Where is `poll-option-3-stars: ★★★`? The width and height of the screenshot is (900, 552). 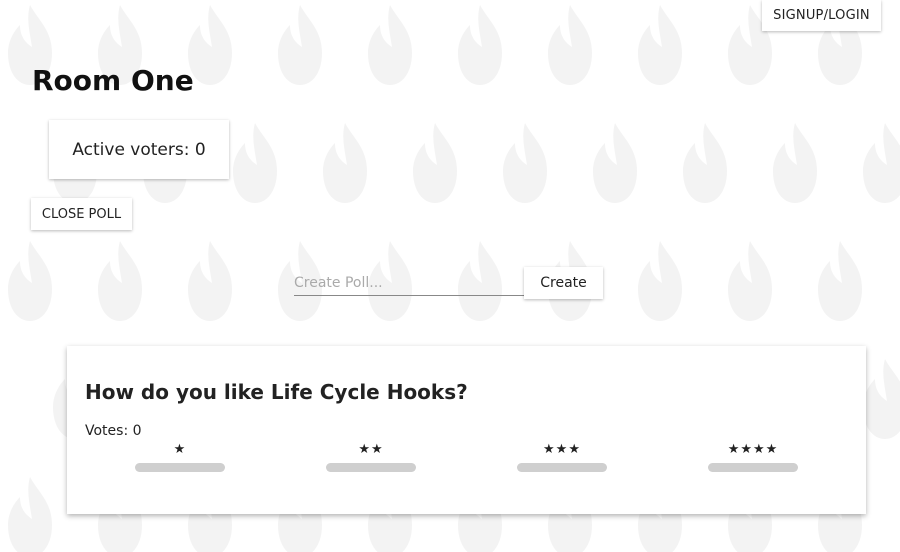
poll-option-3-stars: ★★★ is located at coordinates (562, 457).